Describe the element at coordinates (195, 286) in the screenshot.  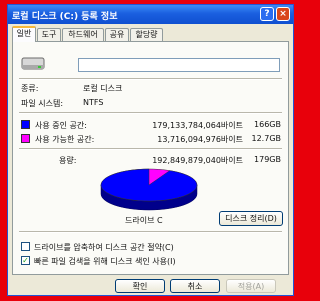
I see `cancel-button: 취소` at that location.